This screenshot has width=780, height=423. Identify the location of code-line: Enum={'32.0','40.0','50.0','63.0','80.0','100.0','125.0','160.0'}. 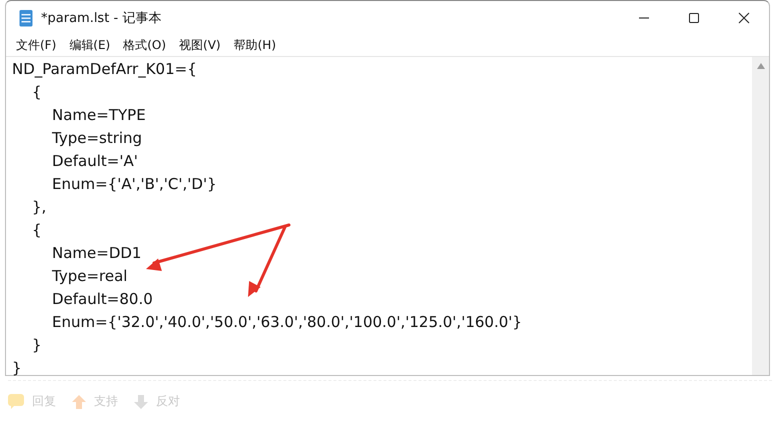
(287, 322).